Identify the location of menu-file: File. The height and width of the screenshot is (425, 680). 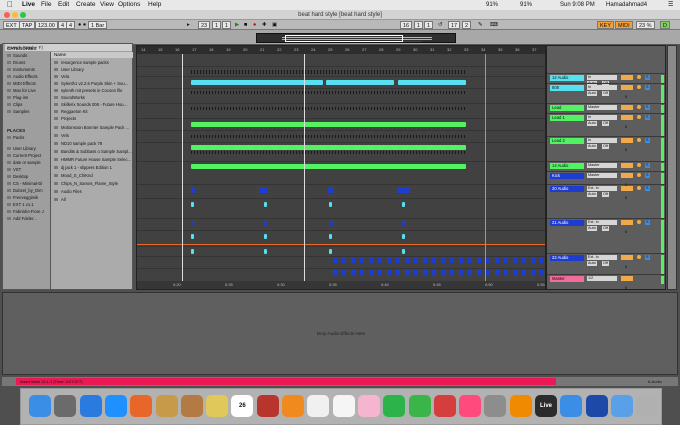
(46, 5).